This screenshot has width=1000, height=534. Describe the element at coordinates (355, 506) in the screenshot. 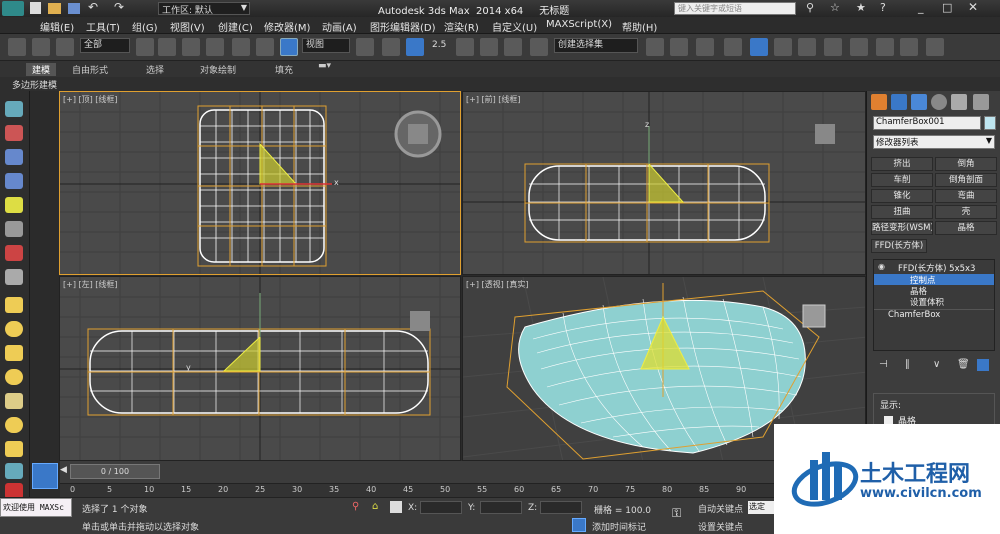

I see `pin-icon: ⚲` at that location.